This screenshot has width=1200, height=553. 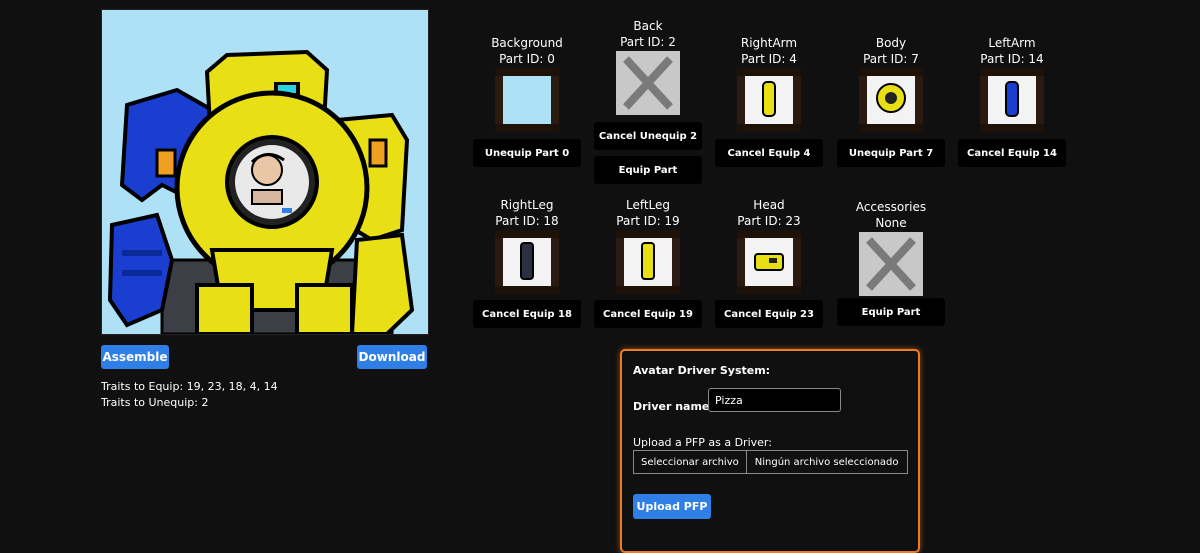 I want to click on part-card-leftarm: LeftArm Part ID: 14, so click(x=1012, y=83).